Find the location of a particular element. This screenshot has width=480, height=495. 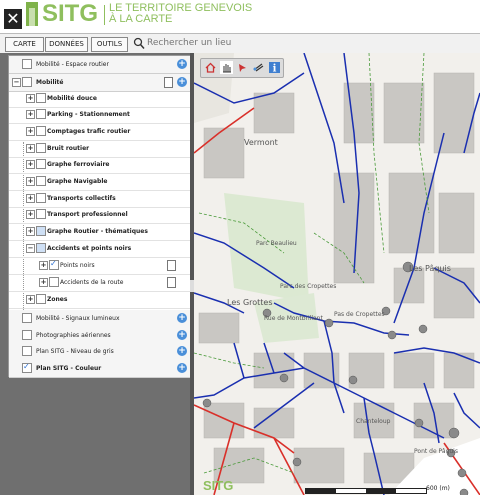

search-icon is located at coordinates (139, 43).